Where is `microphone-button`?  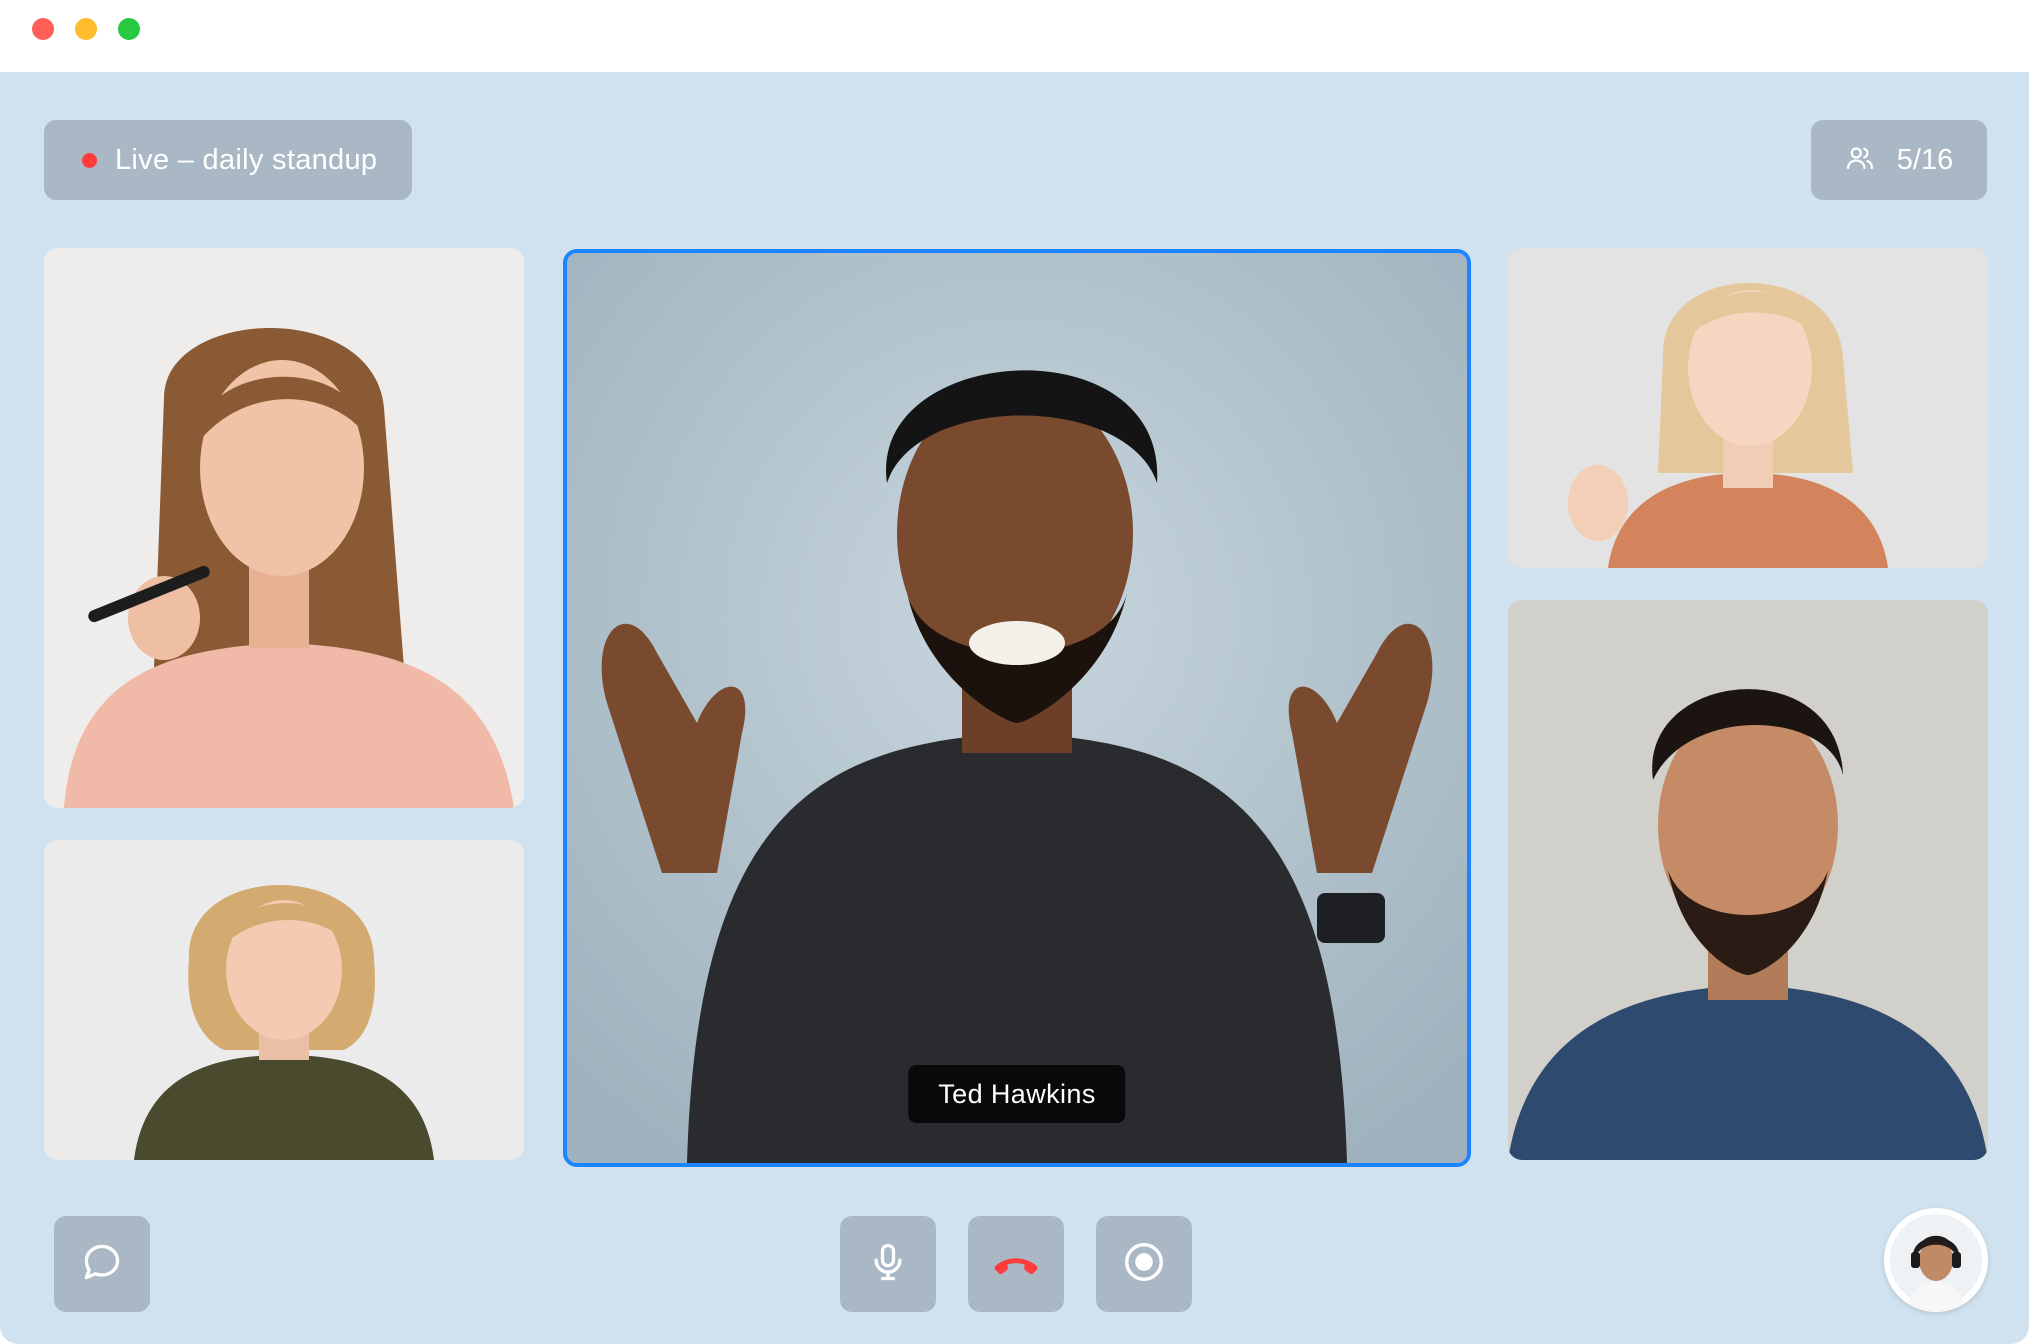 microphone-button is located at coordinates (888, 1264).